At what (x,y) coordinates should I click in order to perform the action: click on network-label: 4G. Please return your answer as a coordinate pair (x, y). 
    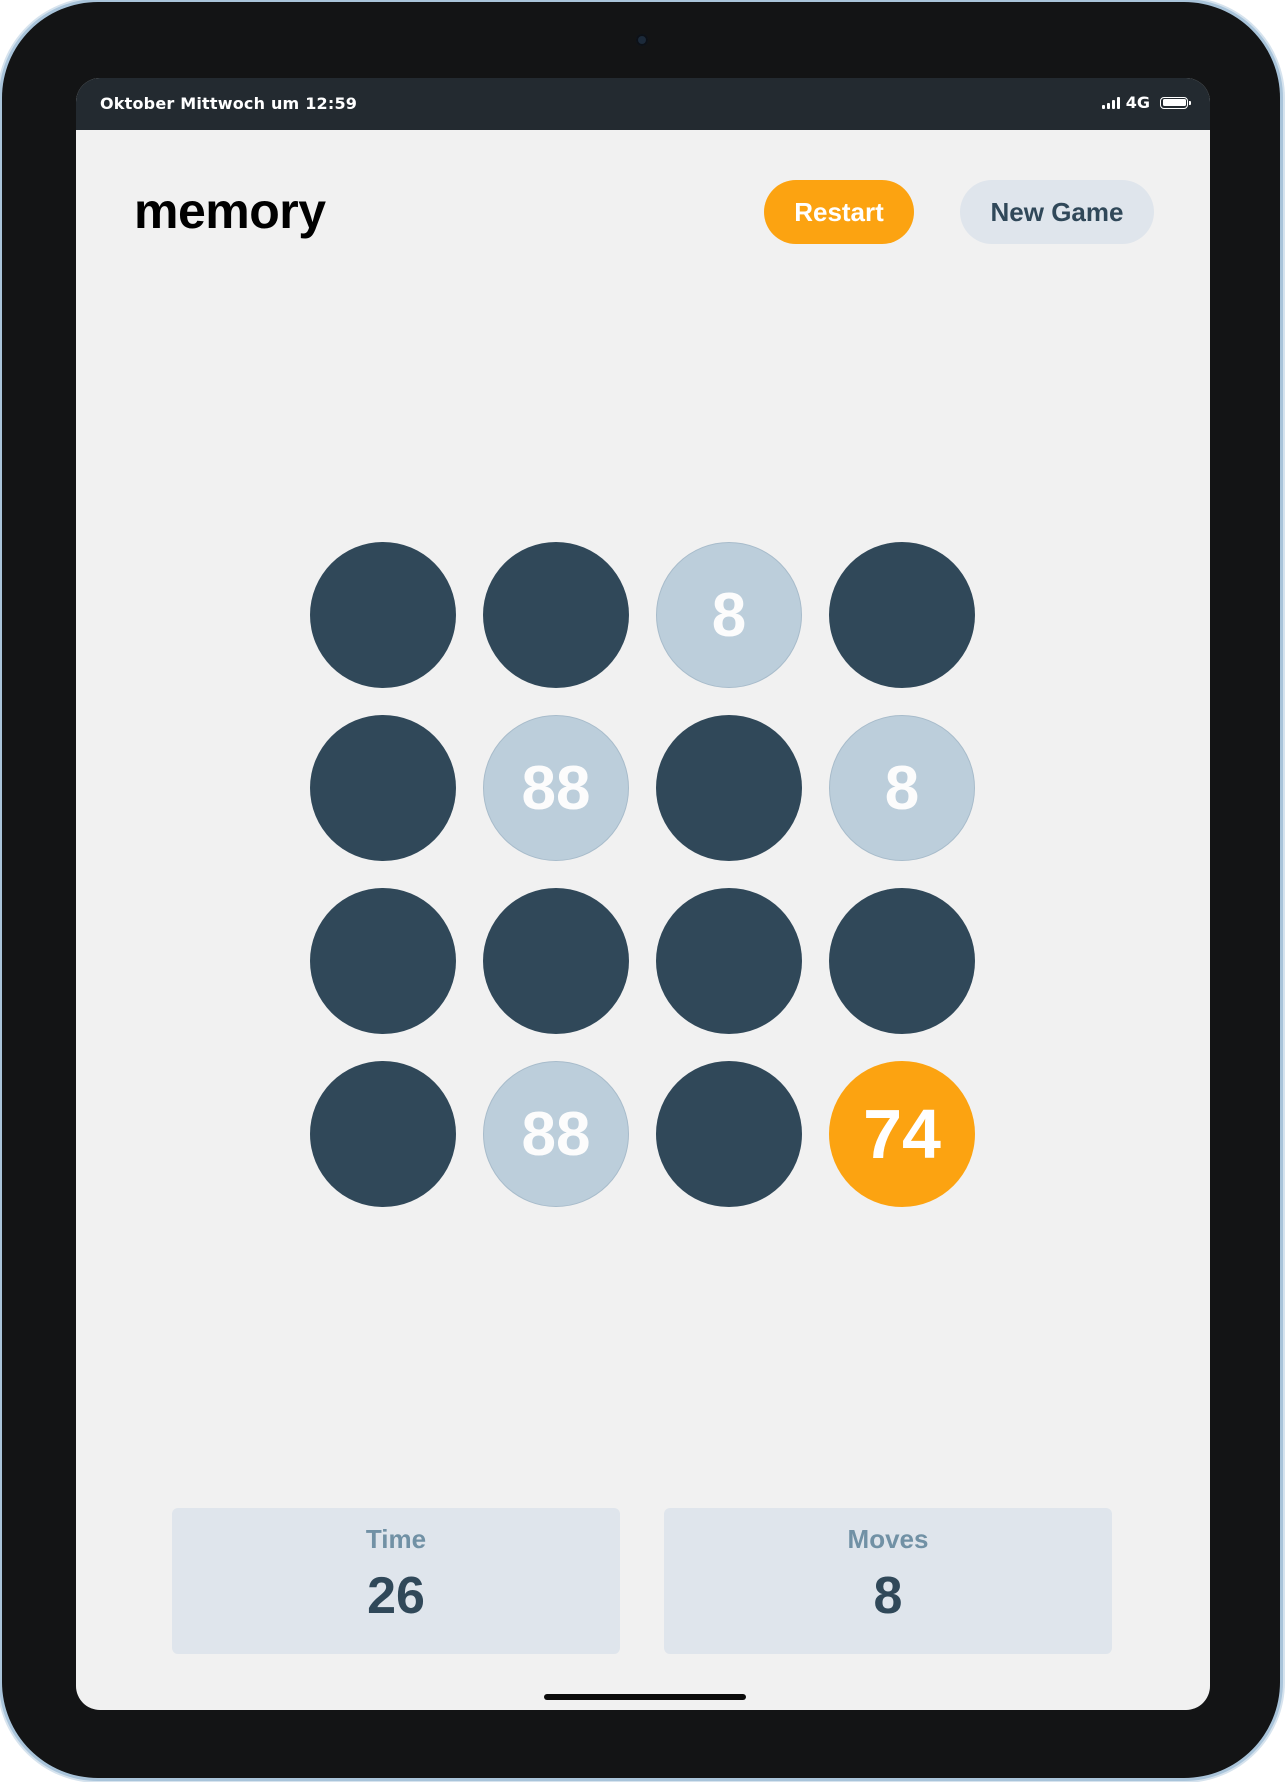
    Looking at the image, I should click on (1137, 102).